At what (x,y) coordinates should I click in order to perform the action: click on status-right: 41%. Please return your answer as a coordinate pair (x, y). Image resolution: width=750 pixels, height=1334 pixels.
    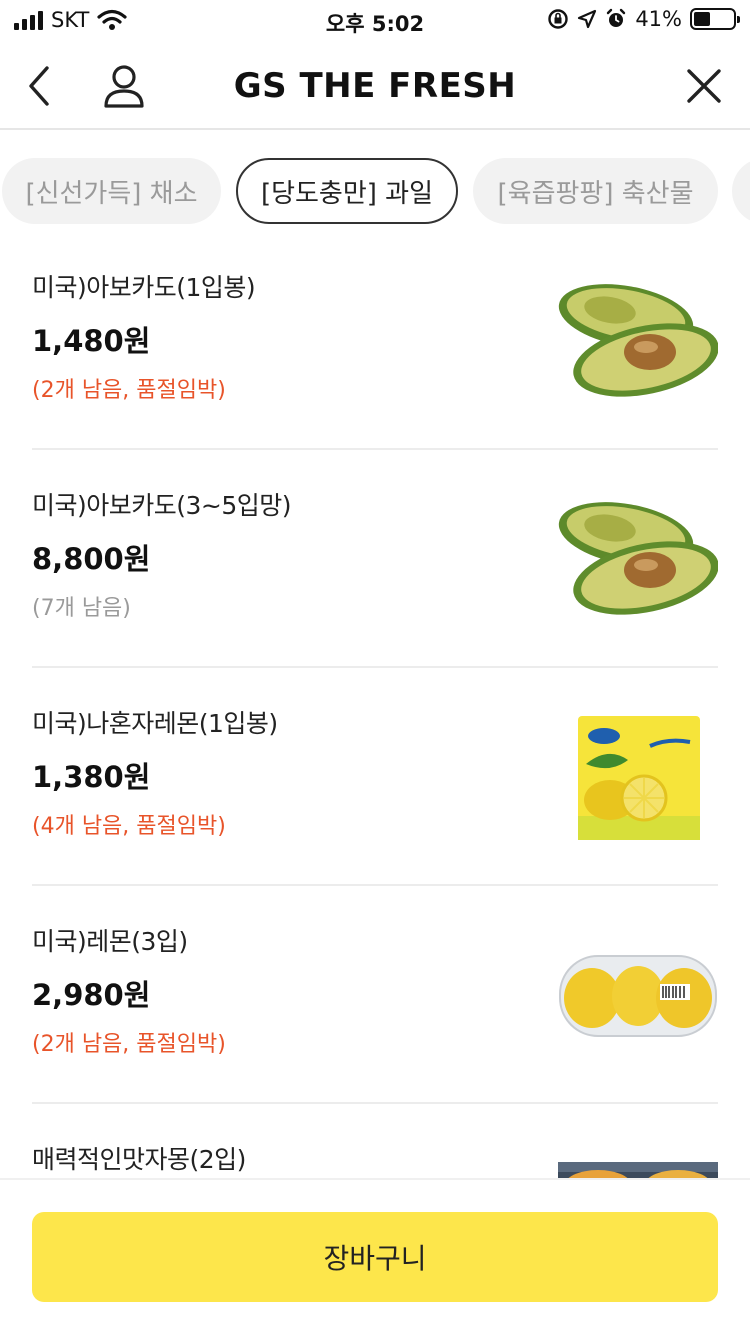
    Looking at the image, I should click on (643, 19).